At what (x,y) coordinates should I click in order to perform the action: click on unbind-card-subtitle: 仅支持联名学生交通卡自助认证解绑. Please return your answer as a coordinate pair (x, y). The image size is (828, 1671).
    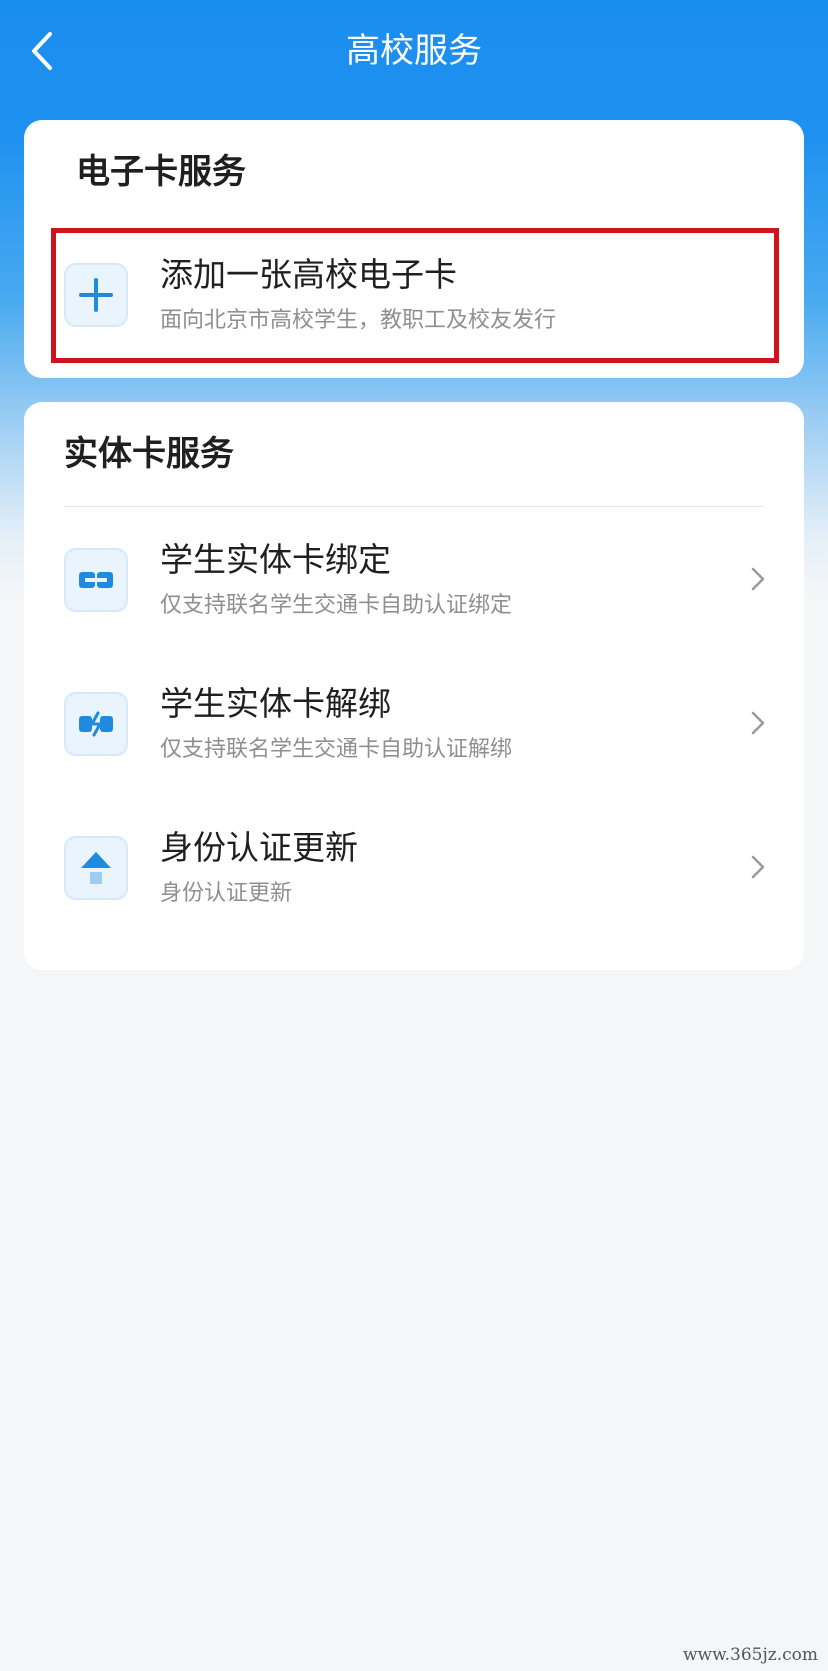
    Looking at the image, I should click on (336, 749).